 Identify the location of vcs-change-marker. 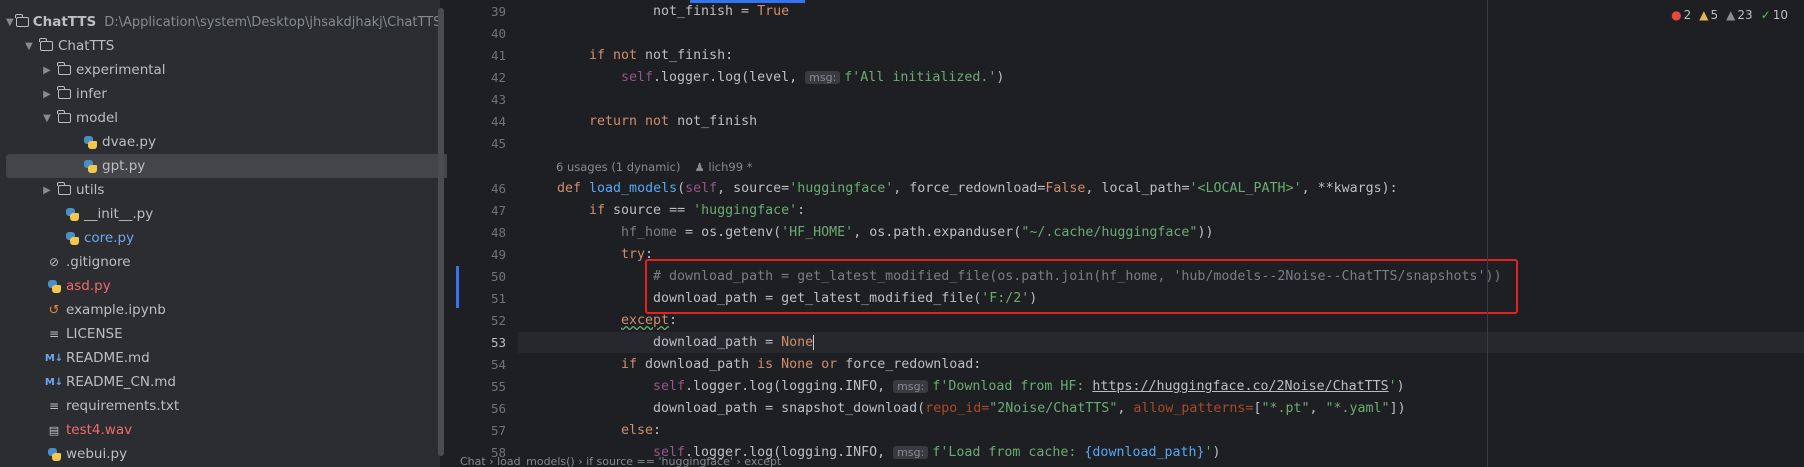
(457, 287).